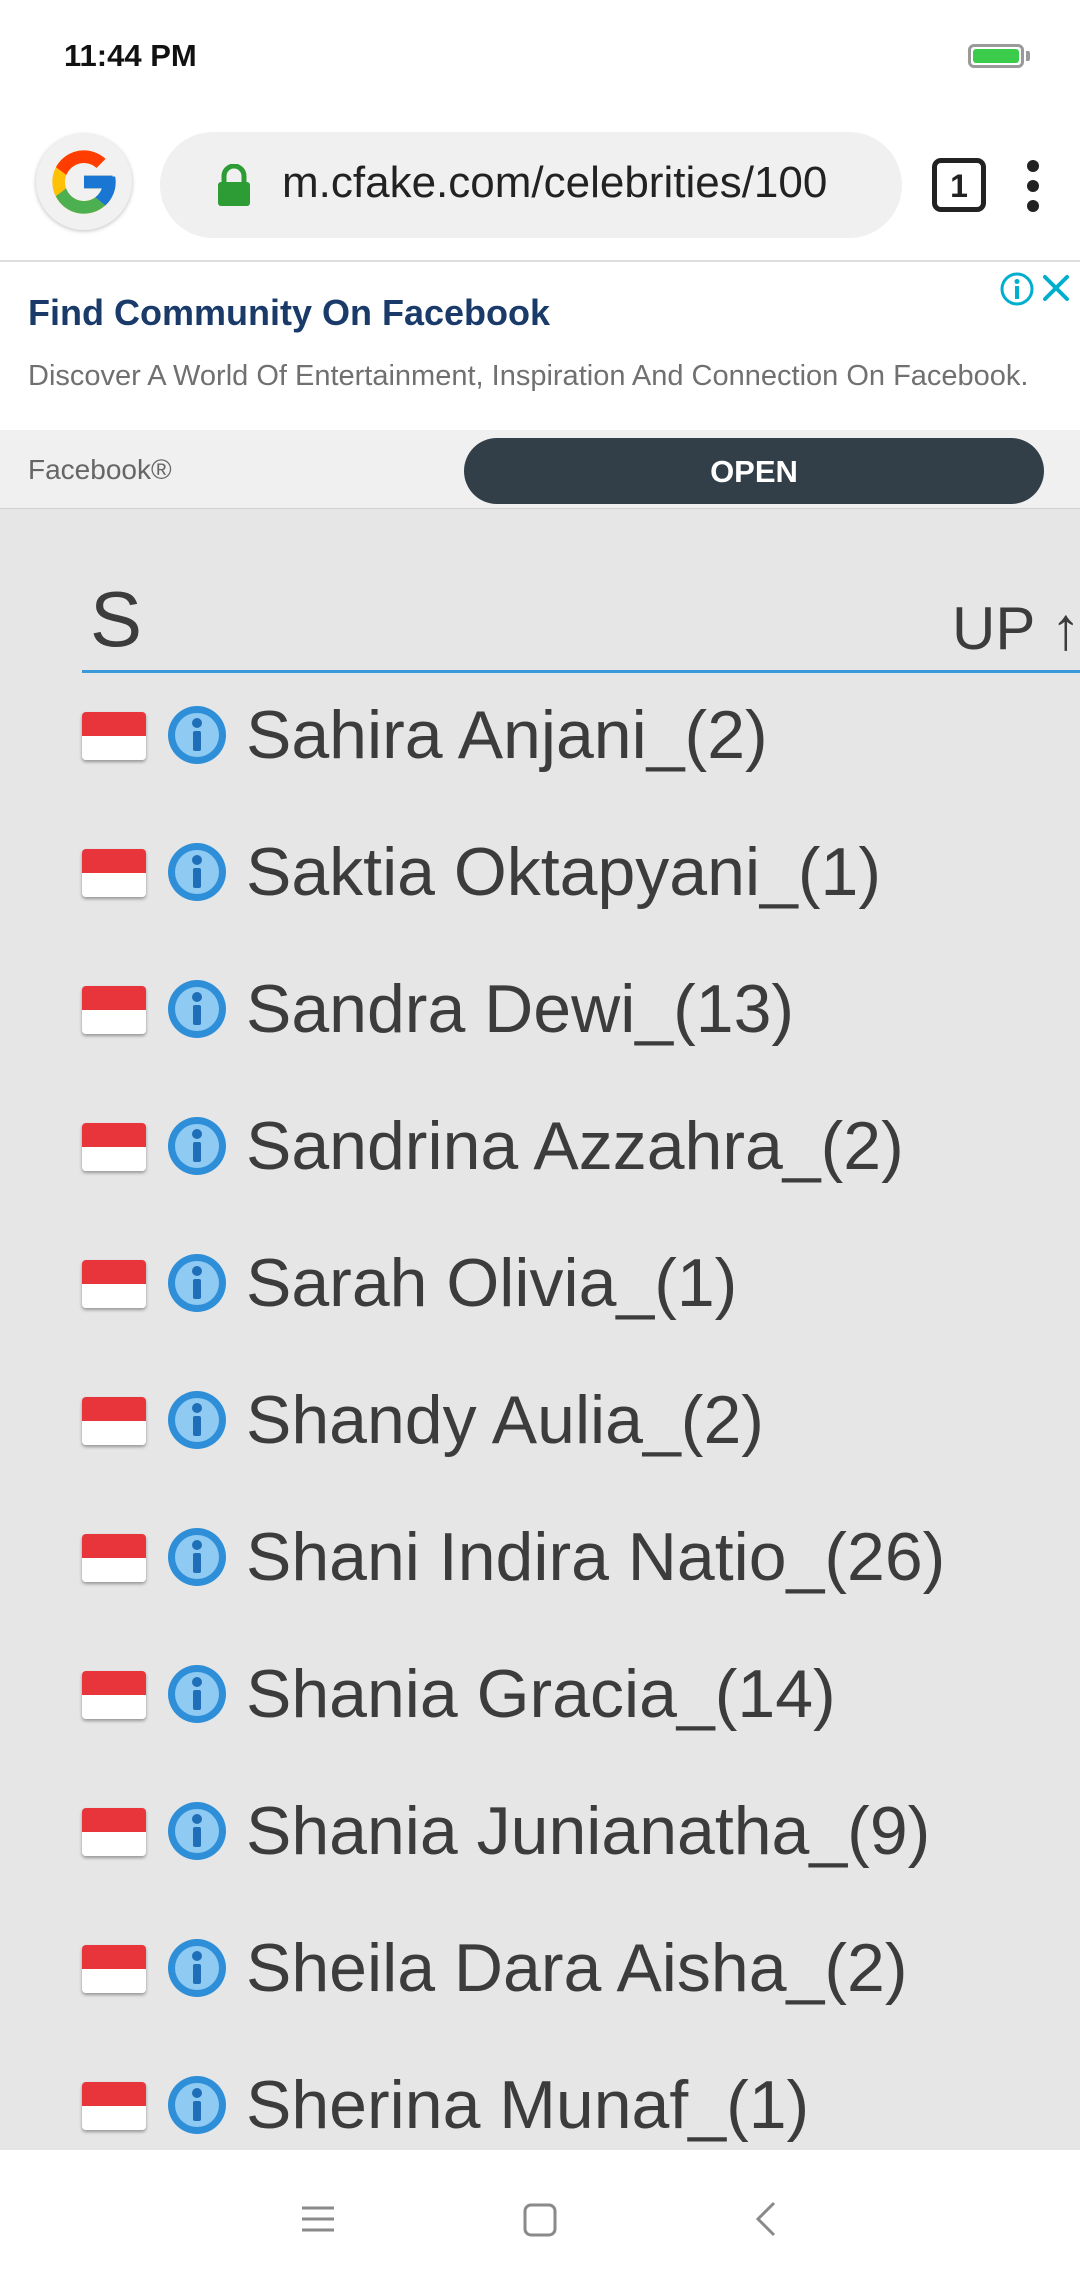  Describe the element at coordinates (541, 1694) in the screenshot. I see `celebrity-link: Shania Gracia_(14)` at that location.